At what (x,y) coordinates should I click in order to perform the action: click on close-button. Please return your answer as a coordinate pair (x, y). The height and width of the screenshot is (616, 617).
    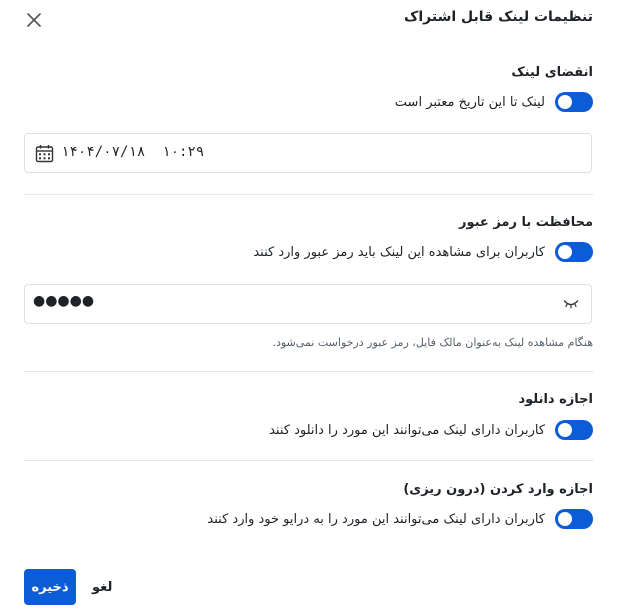
    Looking at the image, I should click on (34, 20).